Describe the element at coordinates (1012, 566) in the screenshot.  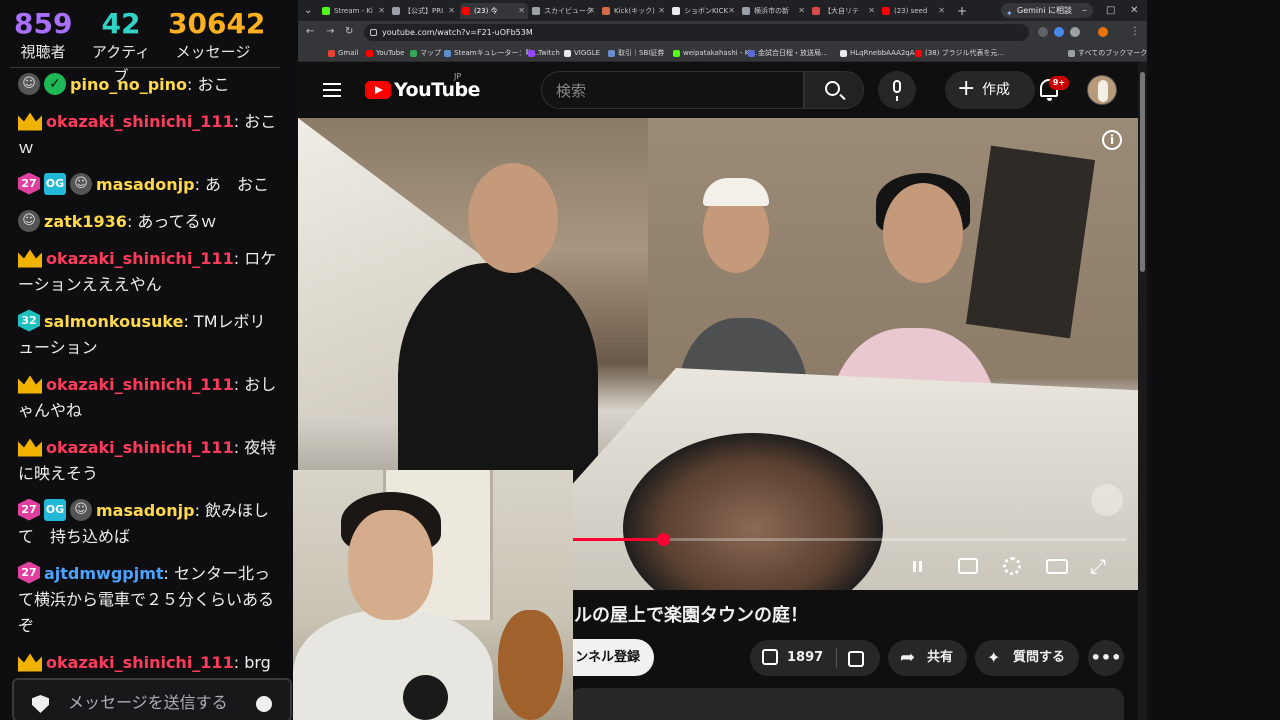
I see `settings-gear-icon` at that location.